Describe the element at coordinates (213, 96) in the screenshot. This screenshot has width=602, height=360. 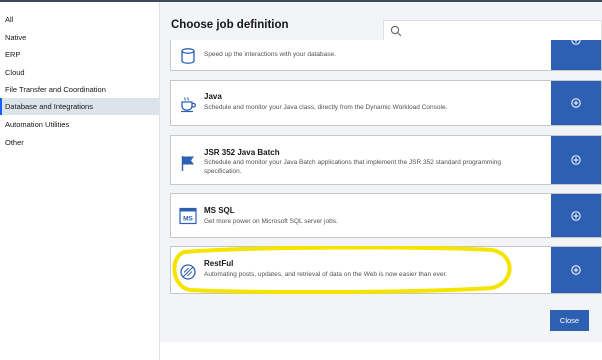
I see `job-card-title: Java` at that location.